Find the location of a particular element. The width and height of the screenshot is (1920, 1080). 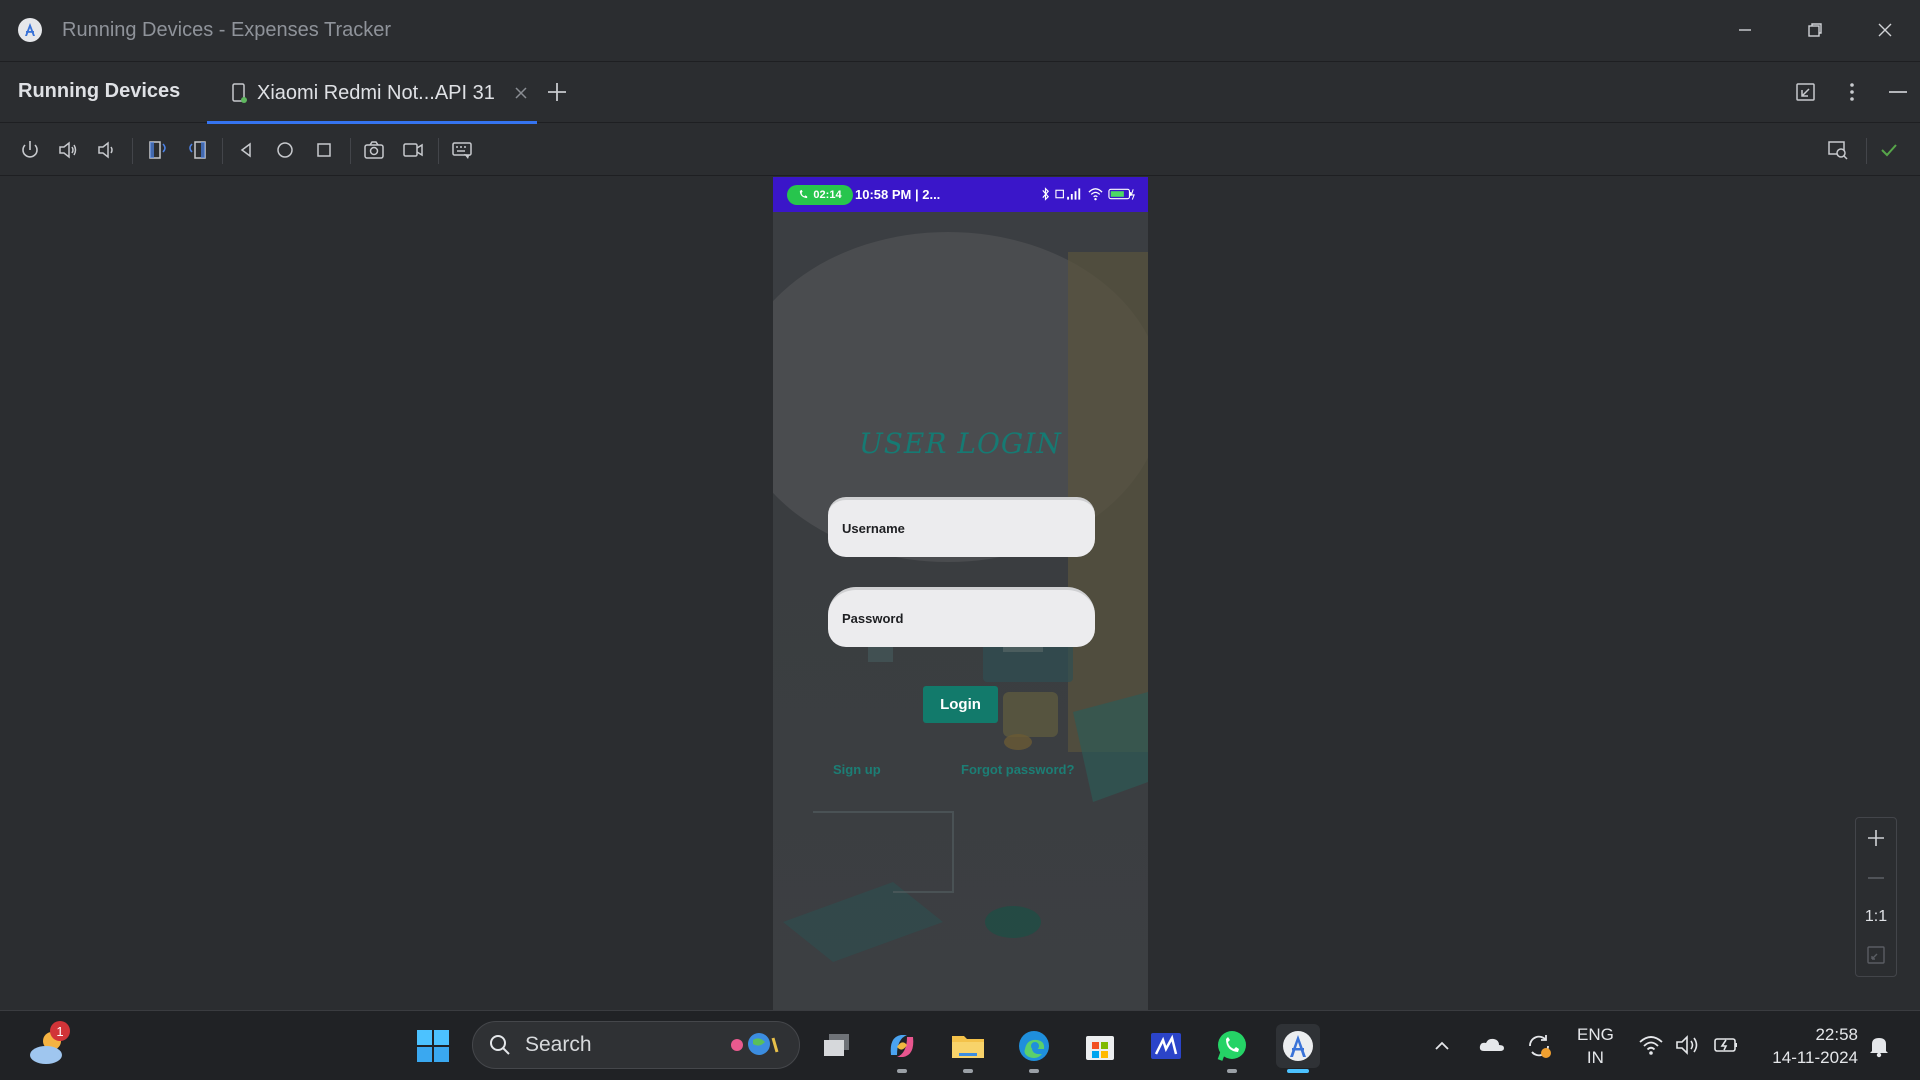

home-icon is located at coordinates (285, 150).